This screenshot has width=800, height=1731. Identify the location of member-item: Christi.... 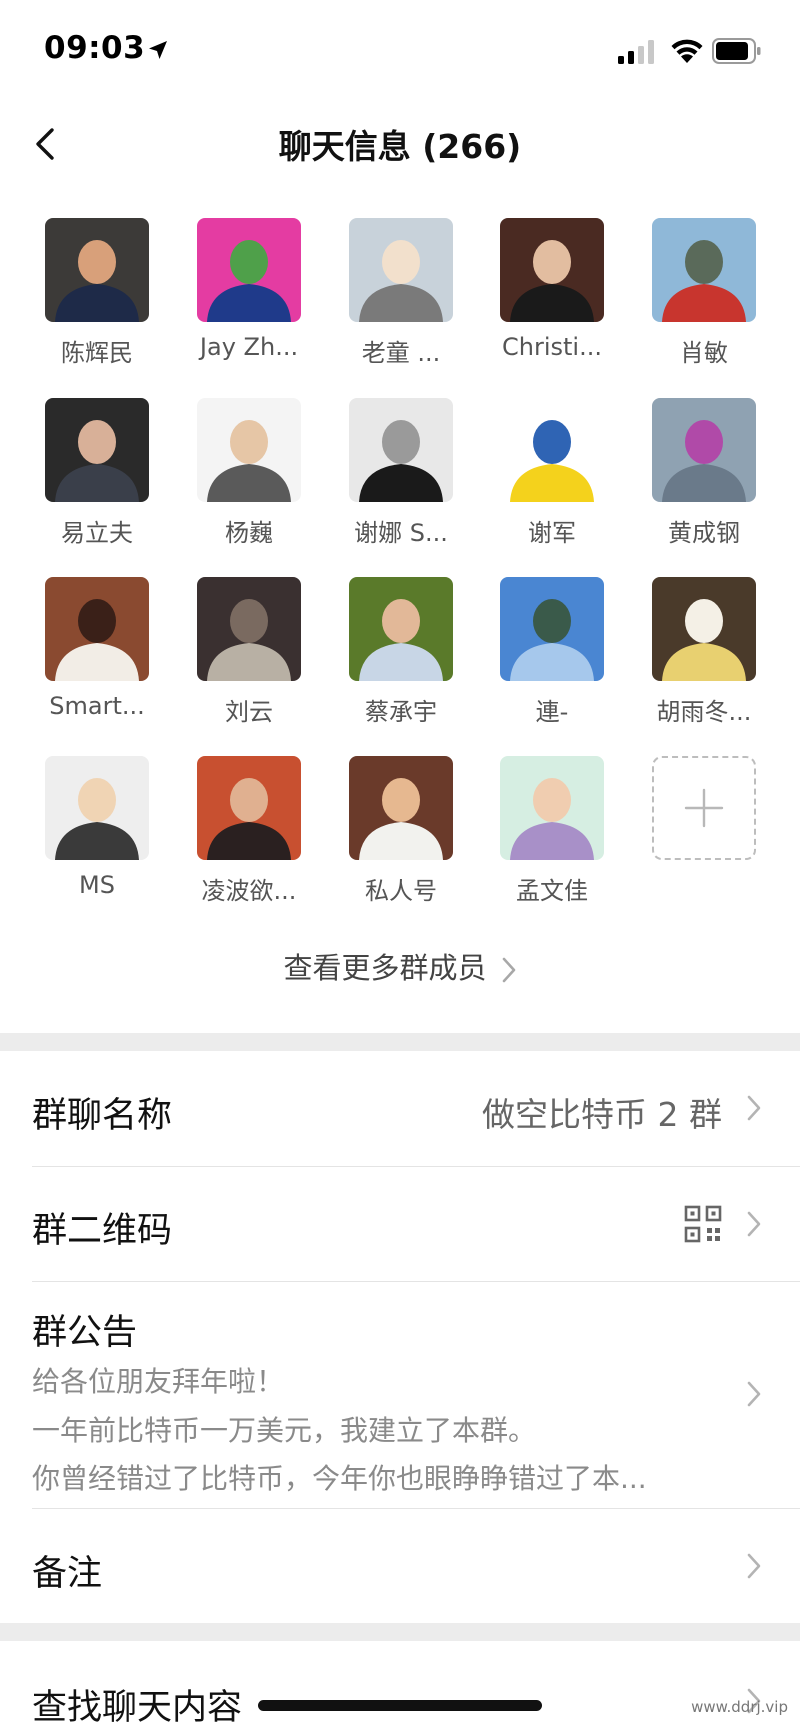
(552, 289).